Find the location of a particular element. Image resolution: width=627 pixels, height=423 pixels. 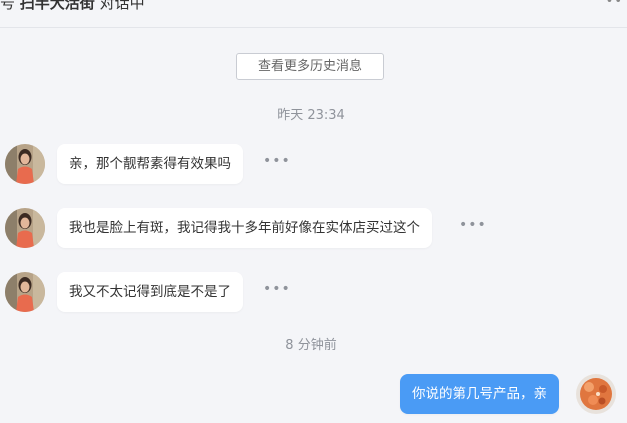

conversation-status: 对话中 is located at coordinates (122, 6).